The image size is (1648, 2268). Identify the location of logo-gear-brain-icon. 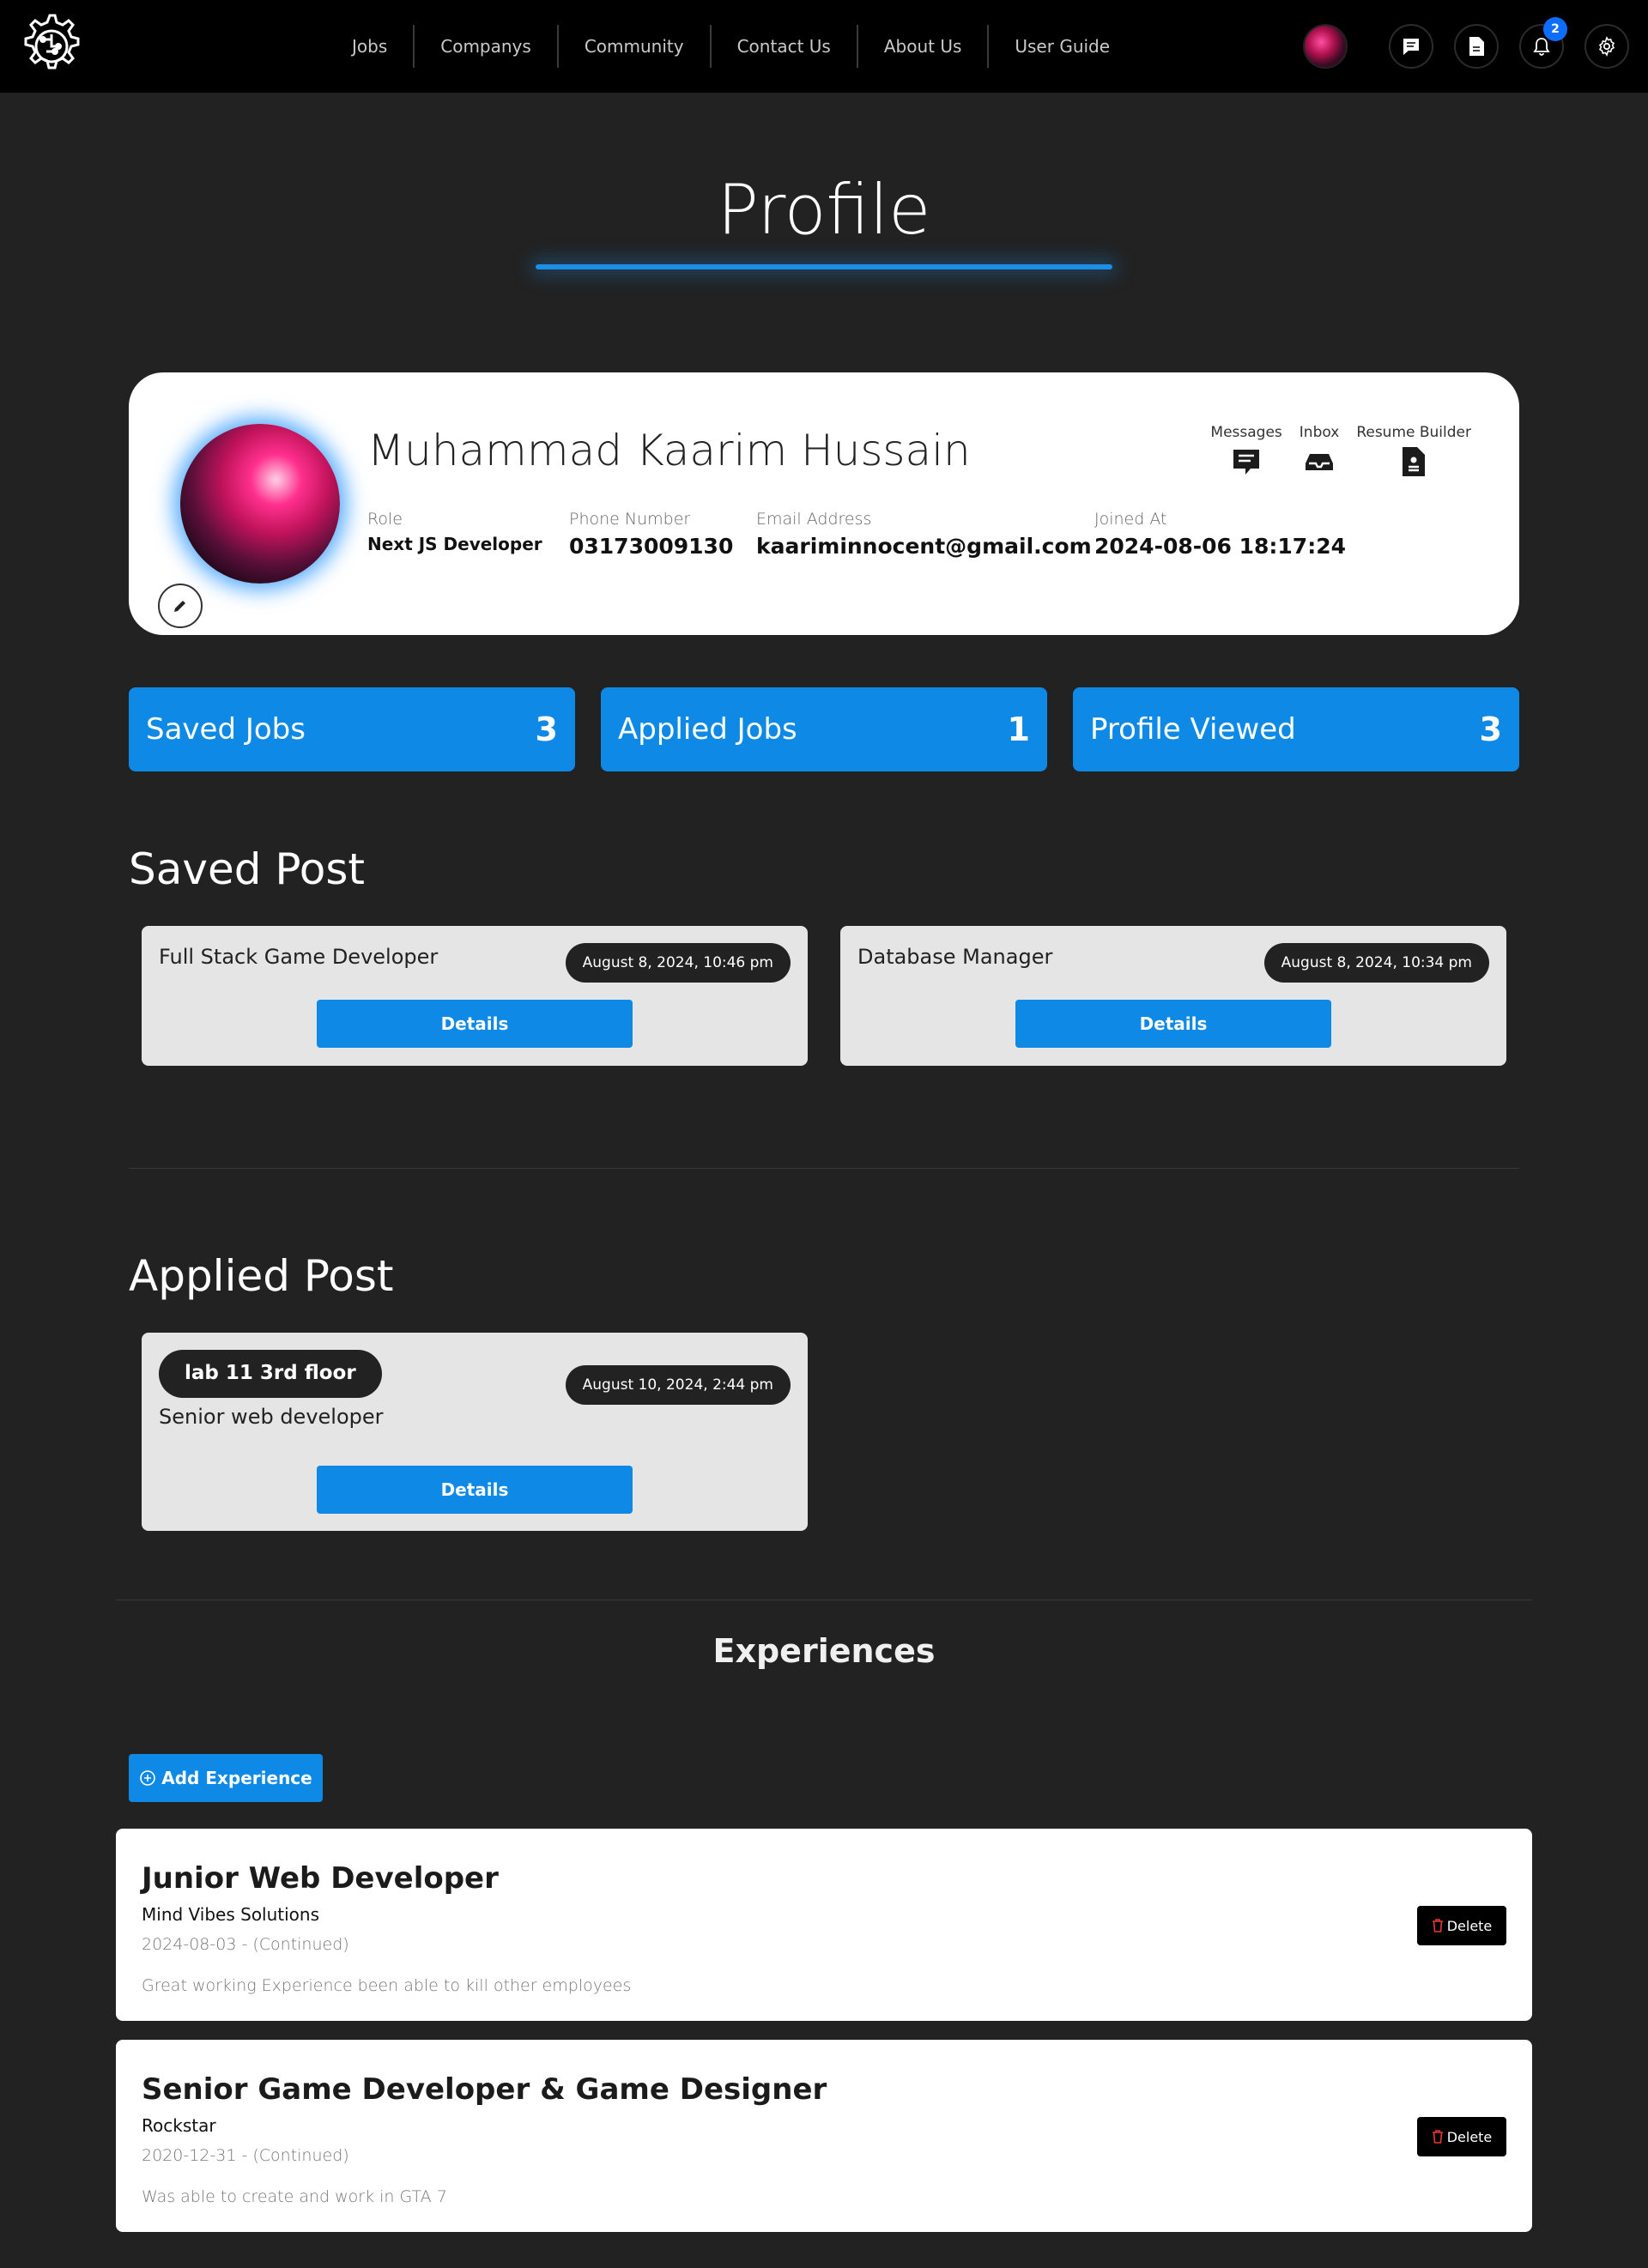
(50, 46).